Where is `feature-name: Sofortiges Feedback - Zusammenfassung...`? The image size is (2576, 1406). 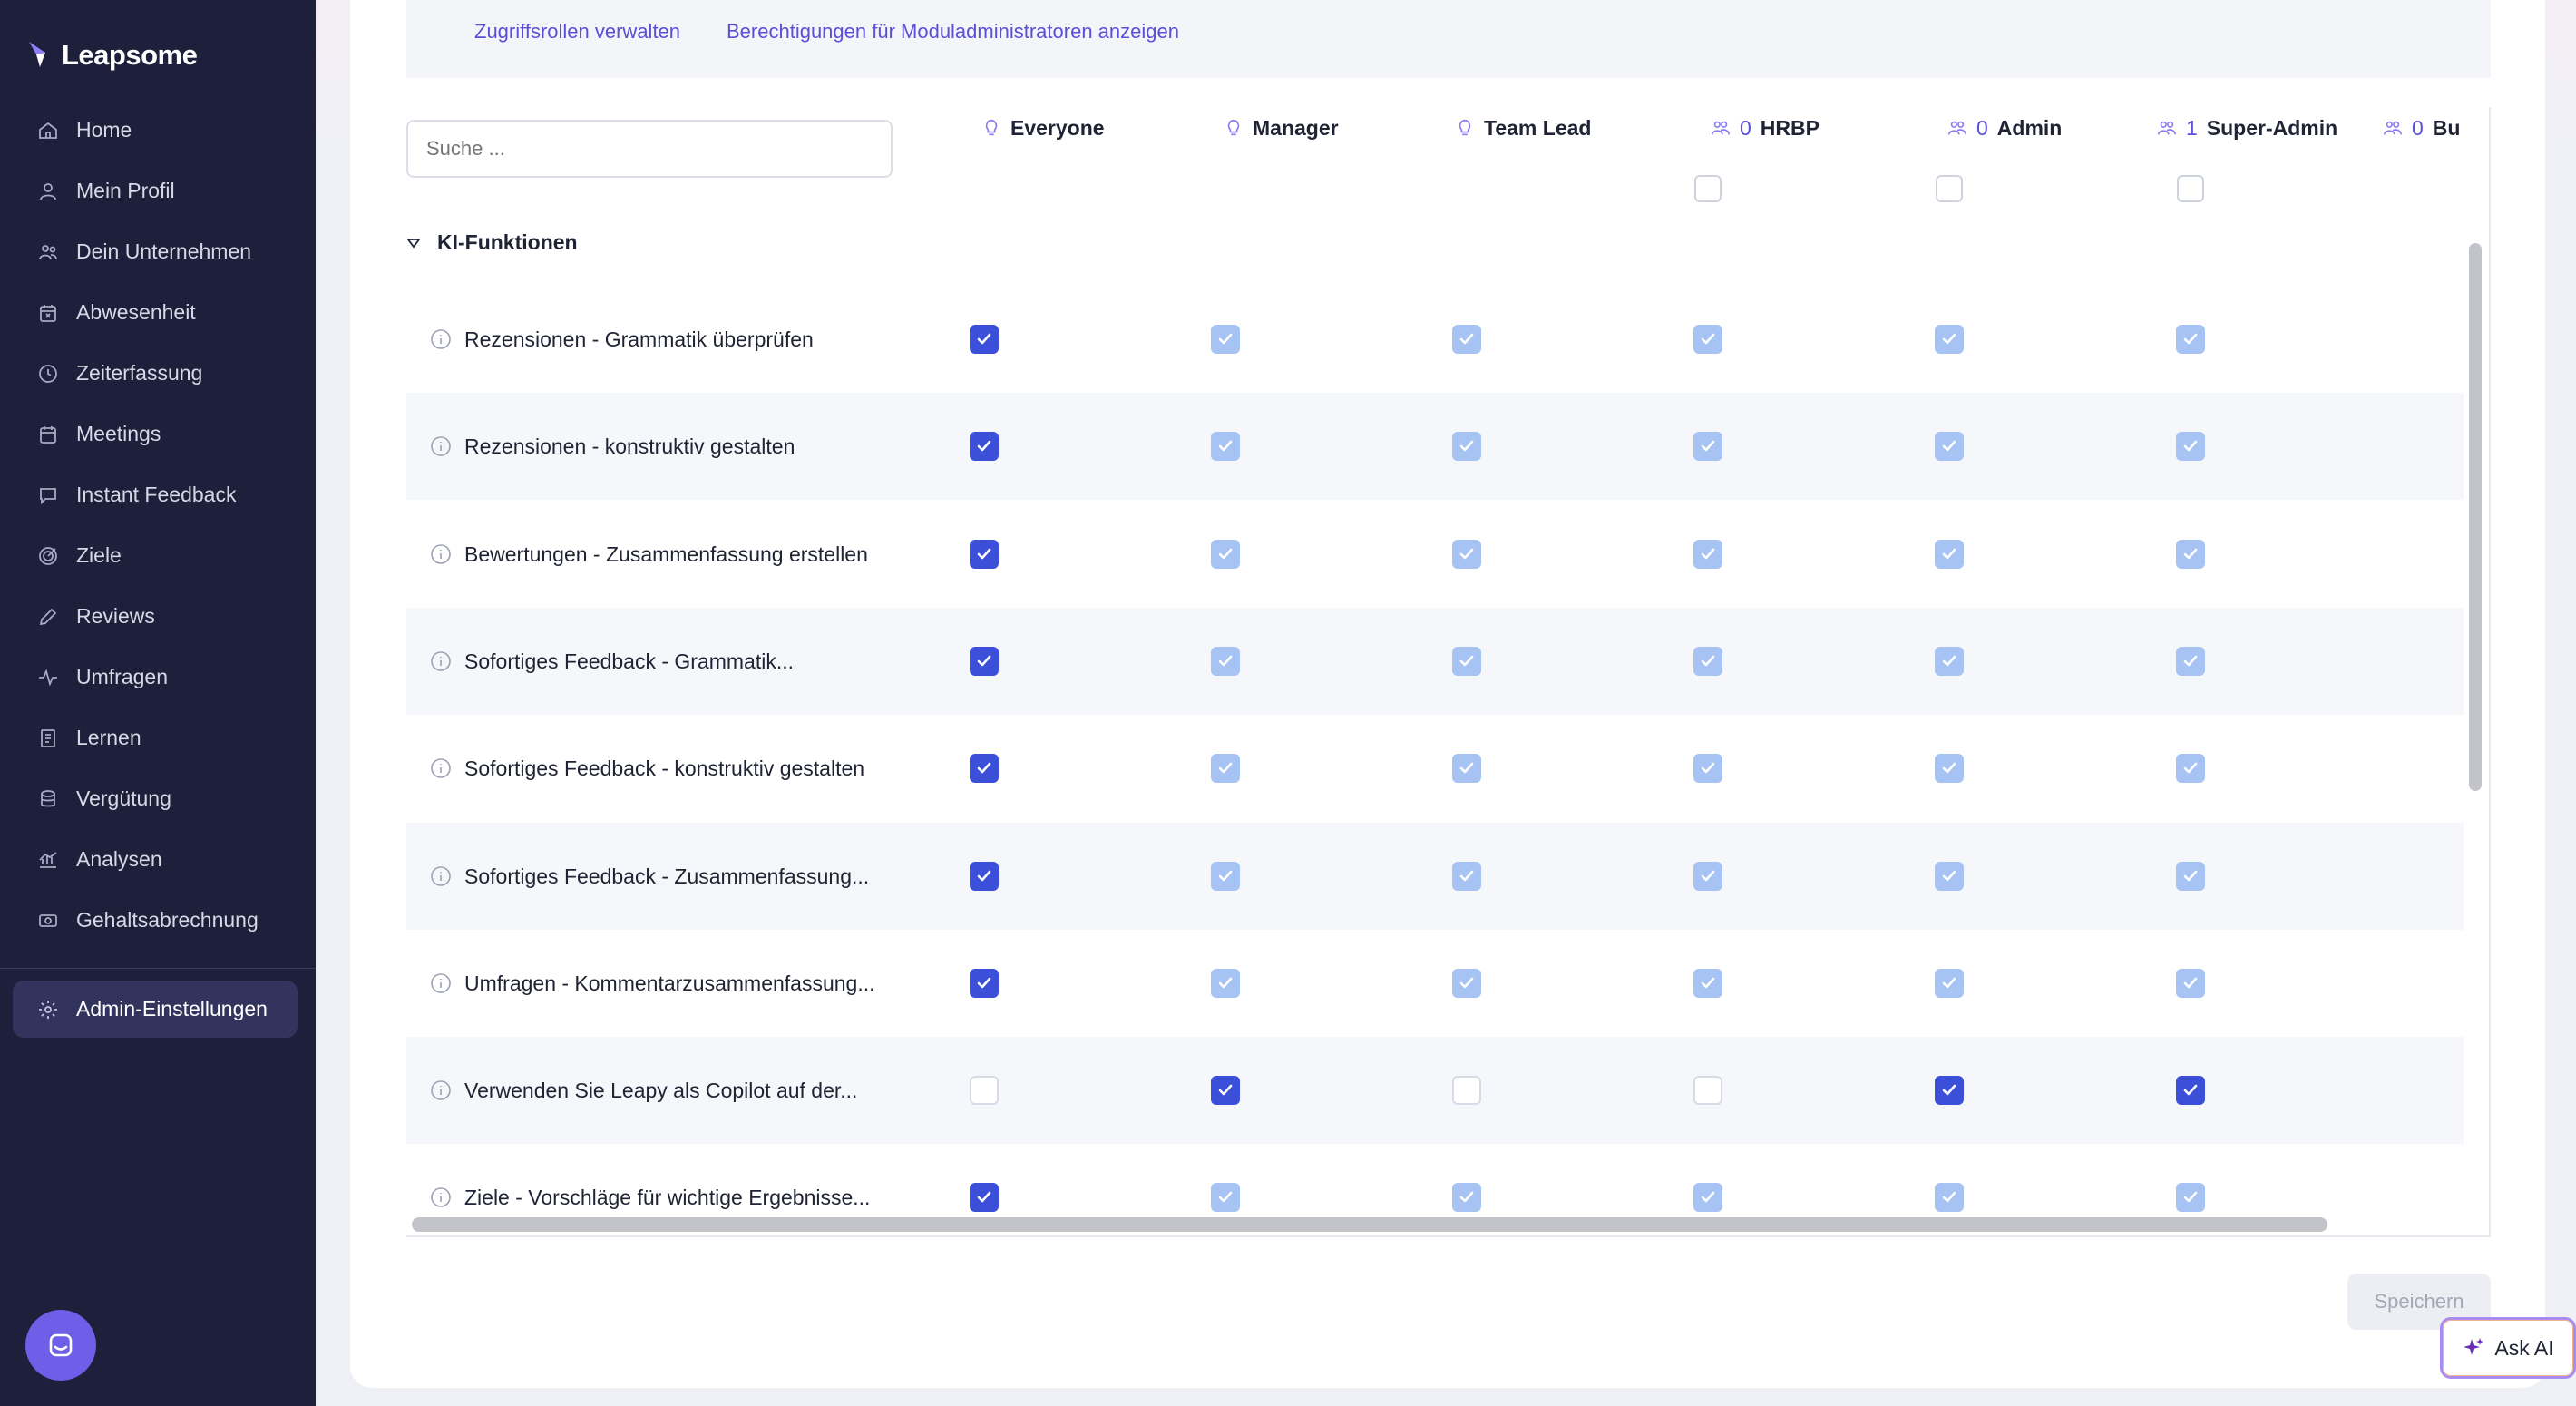 feature-name: Sofortiges Feedback - Zusammenfassung... is located at coordinates (667, 876).